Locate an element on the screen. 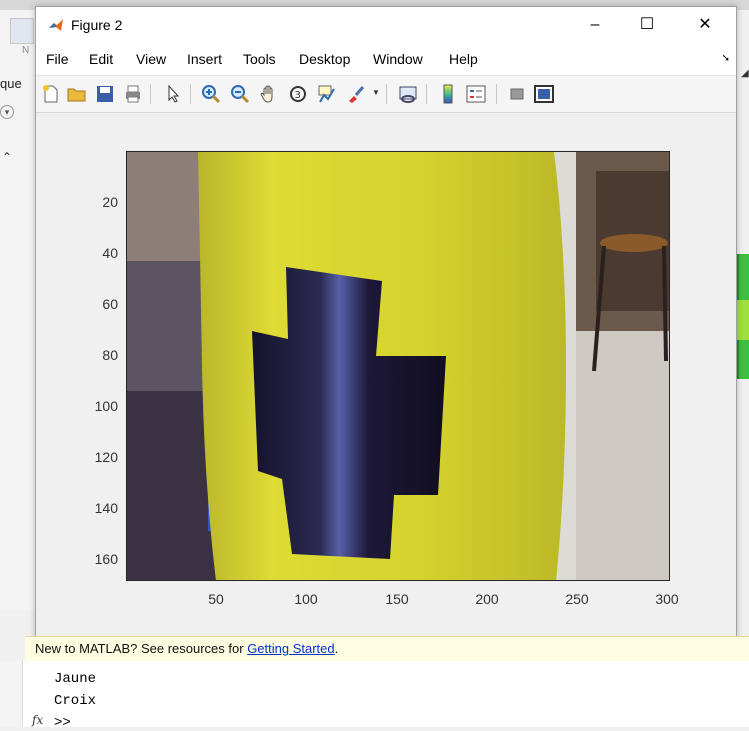 The width and height of the screenshot is (749, 731). panel-arrow-icon: ◢ is located at coordinates (745, 73).